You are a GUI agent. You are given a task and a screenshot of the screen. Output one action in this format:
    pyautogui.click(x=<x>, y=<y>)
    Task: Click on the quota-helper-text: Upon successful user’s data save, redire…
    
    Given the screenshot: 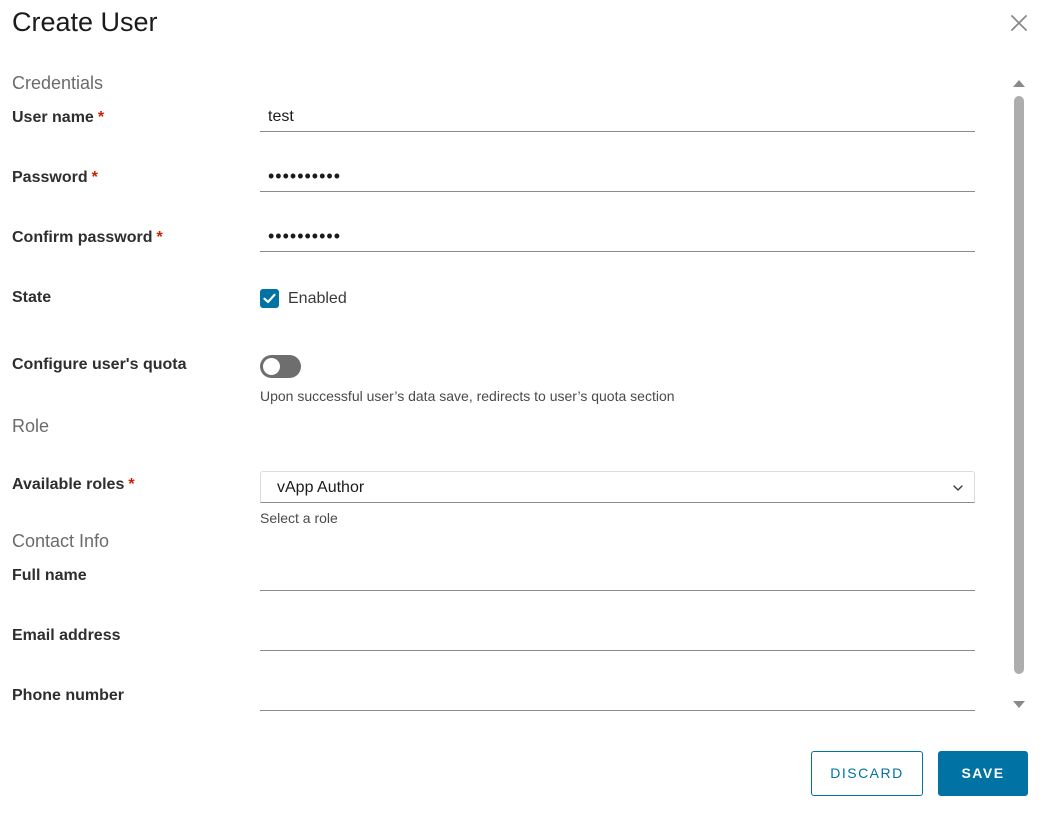 What is the action you would take?
    pyautogui.click(x=467, y=396)
    